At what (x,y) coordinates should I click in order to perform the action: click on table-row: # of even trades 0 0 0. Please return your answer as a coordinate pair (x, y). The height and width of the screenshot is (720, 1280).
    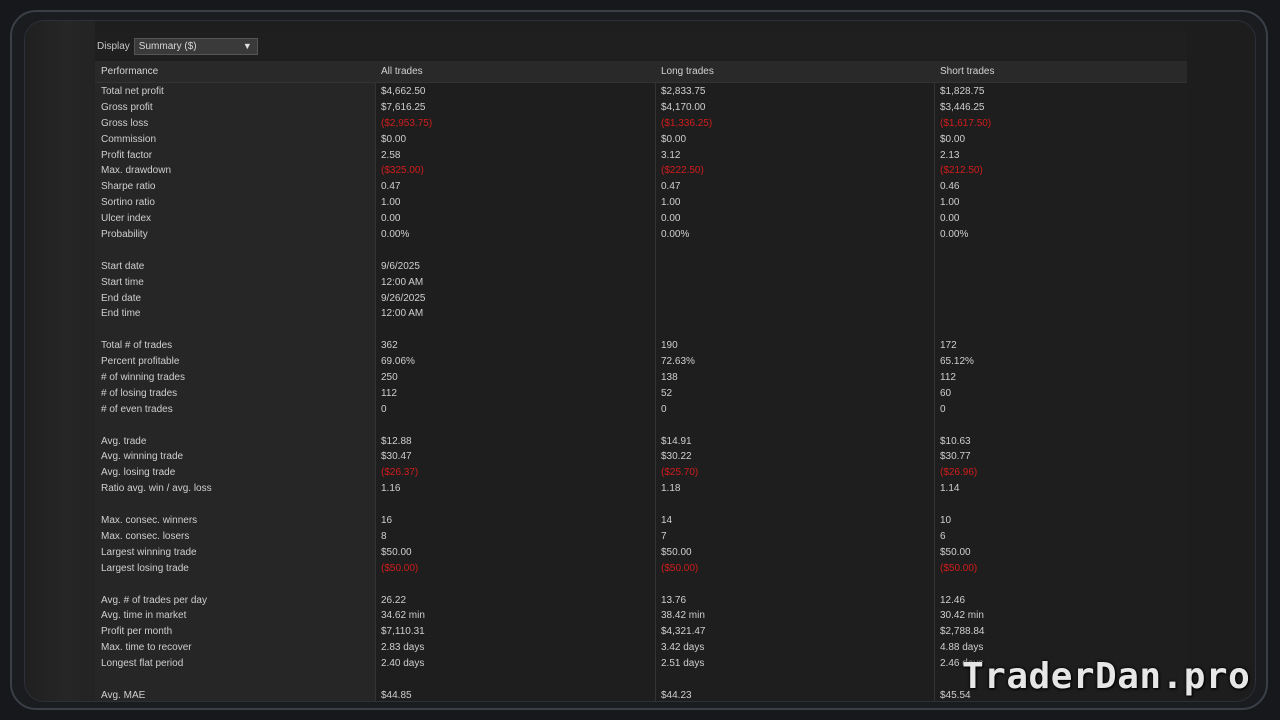
    Looking at the image, I should click on (641, 410).